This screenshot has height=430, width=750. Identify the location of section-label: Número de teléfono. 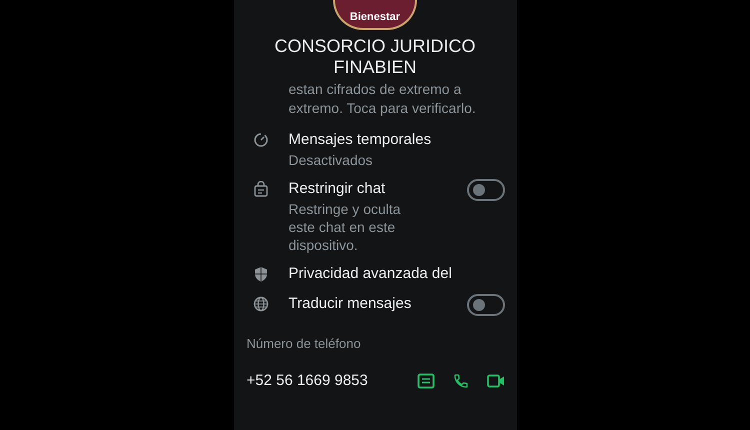
(303, 343).